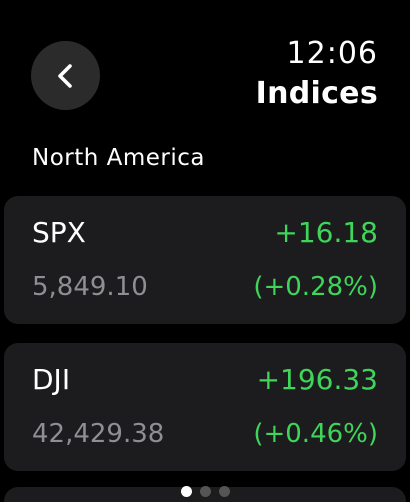 Image resolution: width=410 pixels, height=502 pixels. What do you see at coordinates (332, 53) in the screenshot?
I see `clock: 12:06` at bounding box center [332, 53].